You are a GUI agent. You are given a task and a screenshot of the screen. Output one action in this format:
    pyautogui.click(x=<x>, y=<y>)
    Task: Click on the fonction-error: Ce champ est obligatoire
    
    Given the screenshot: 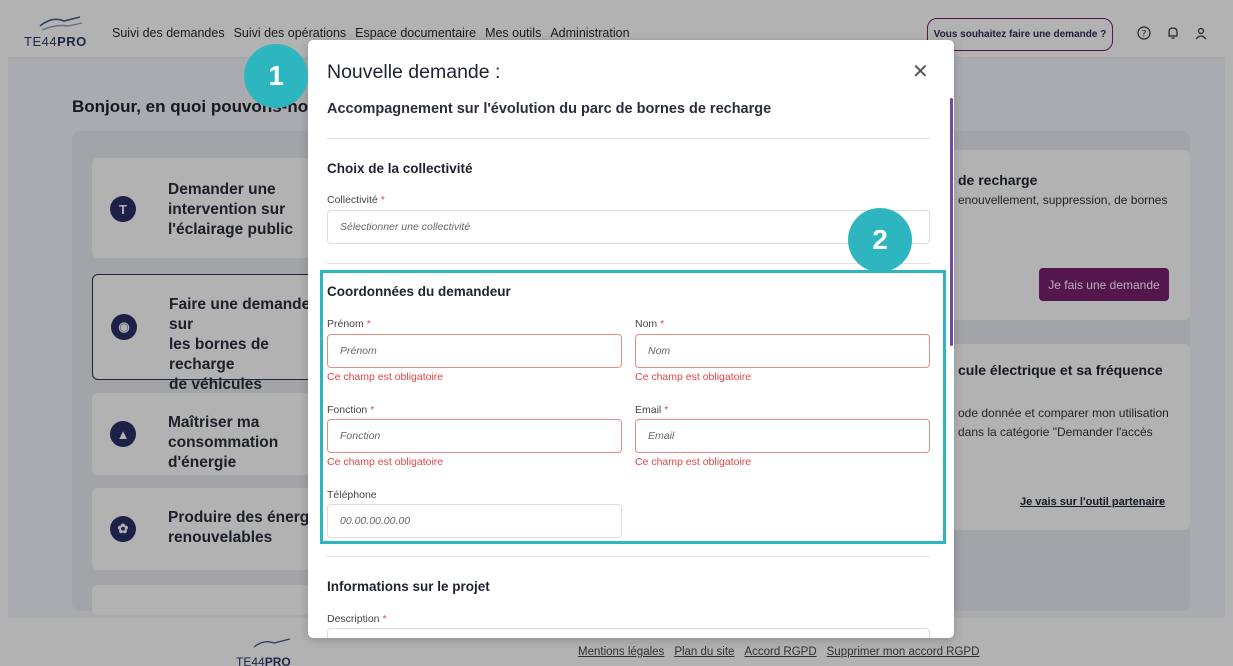 What is the action you would take?
    pyautogui.click(x=385, y=462)
    